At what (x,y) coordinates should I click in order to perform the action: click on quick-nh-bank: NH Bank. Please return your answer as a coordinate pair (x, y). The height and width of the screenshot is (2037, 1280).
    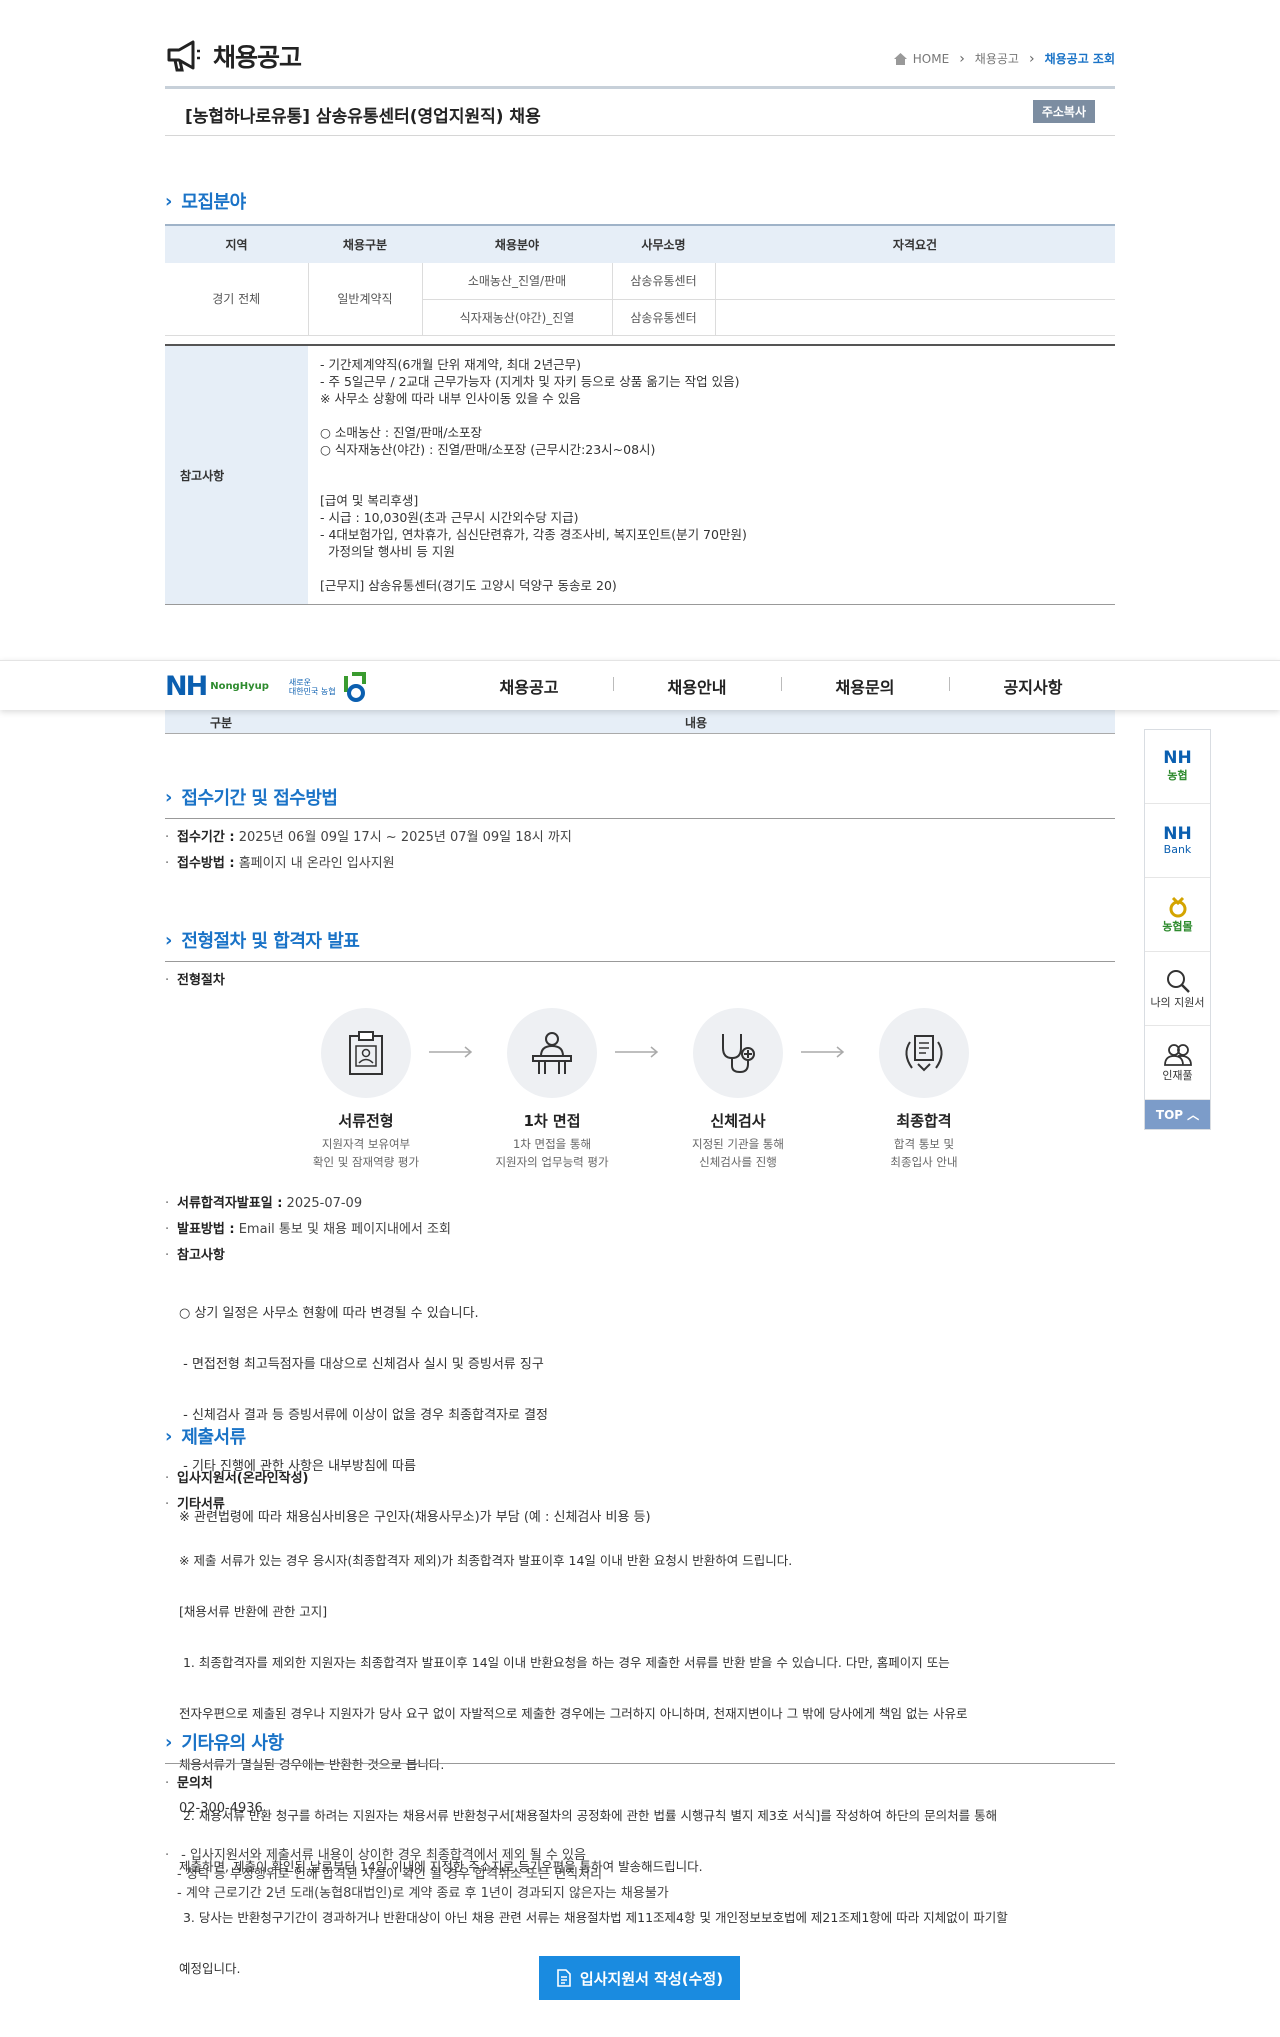
    Looking at the image, I should click on (1177, 841).